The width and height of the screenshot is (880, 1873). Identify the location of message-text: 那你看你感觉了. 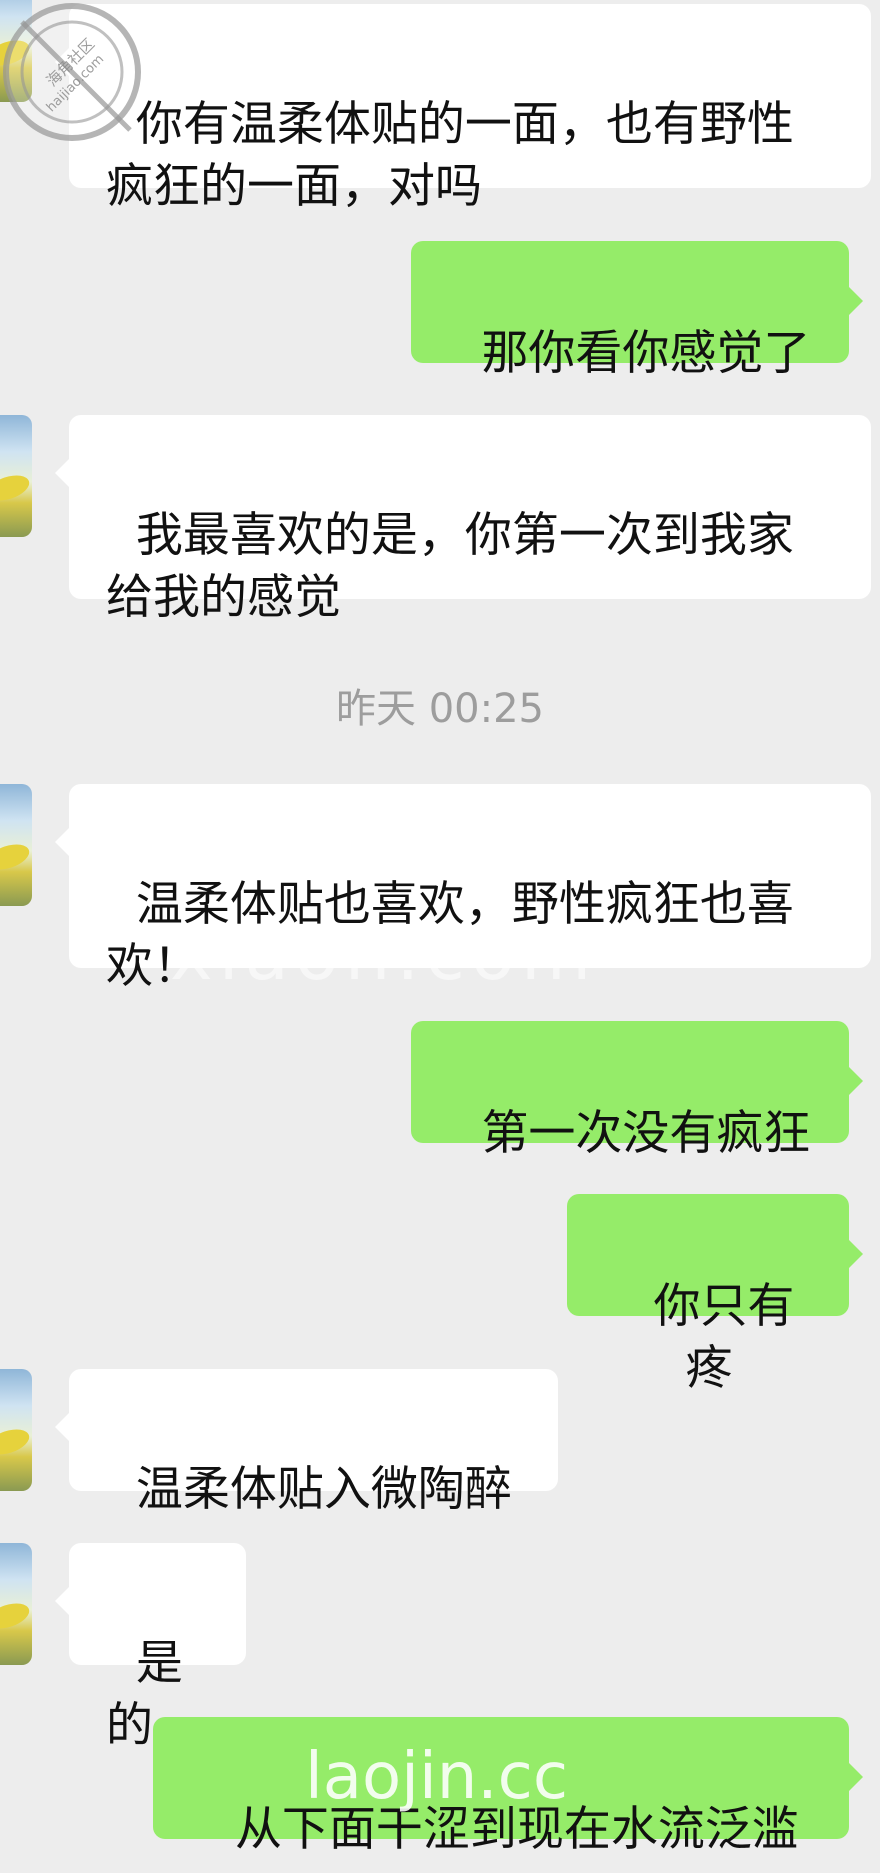
(646, 353).